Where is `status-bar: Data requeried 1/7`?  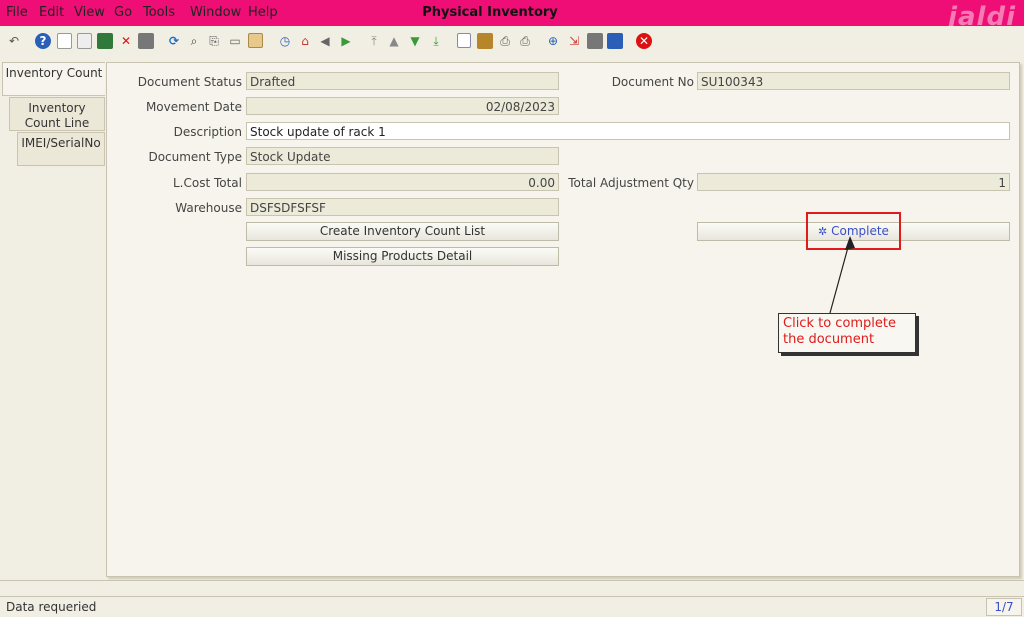
status-bar: Data requeried 1/7 is located at coordinates (512, 606).